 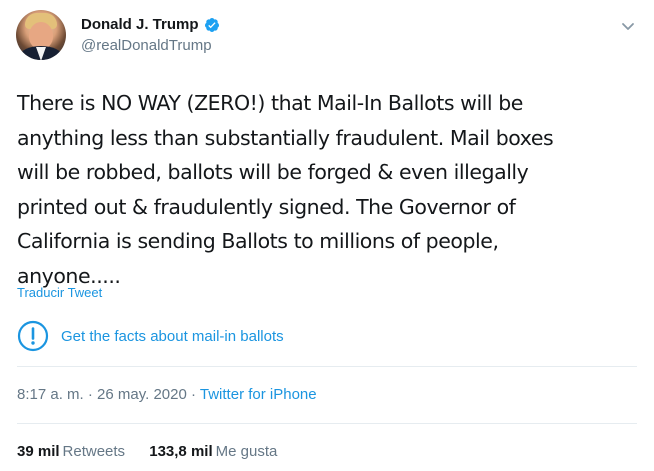 I want to click on tweet-time: 8:17 a. m., so click(x=50, y=394).